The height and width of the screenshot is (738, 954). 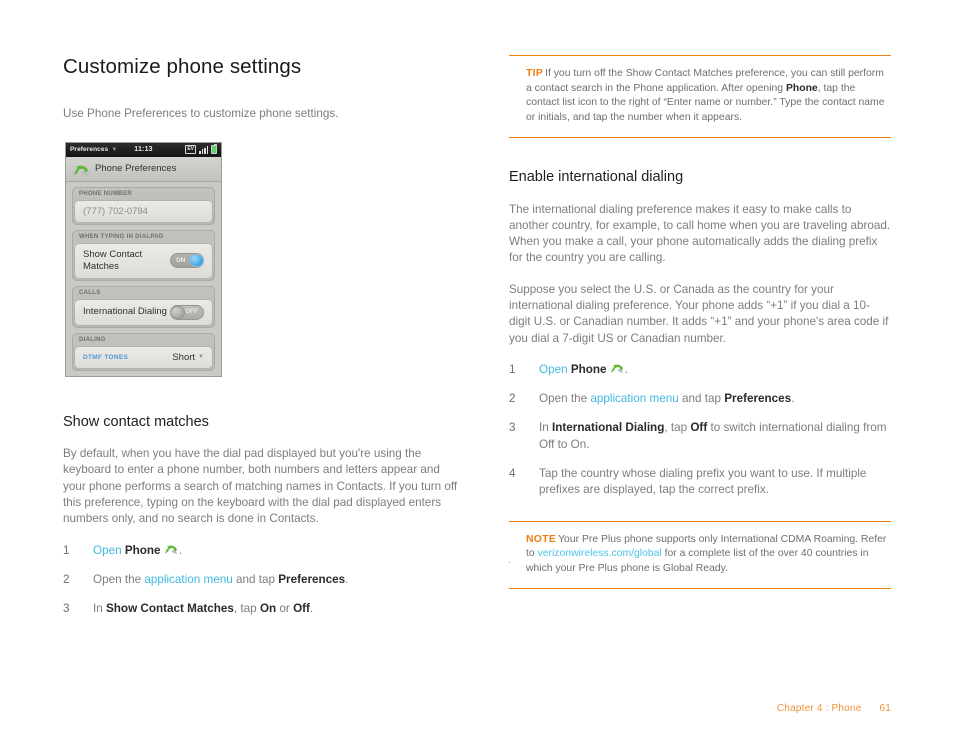 What do you see at coordinates (143, 312) in the screenshot?
I see `international-dialing-row: International Dialing OFF` at bounding box center [143, 312].